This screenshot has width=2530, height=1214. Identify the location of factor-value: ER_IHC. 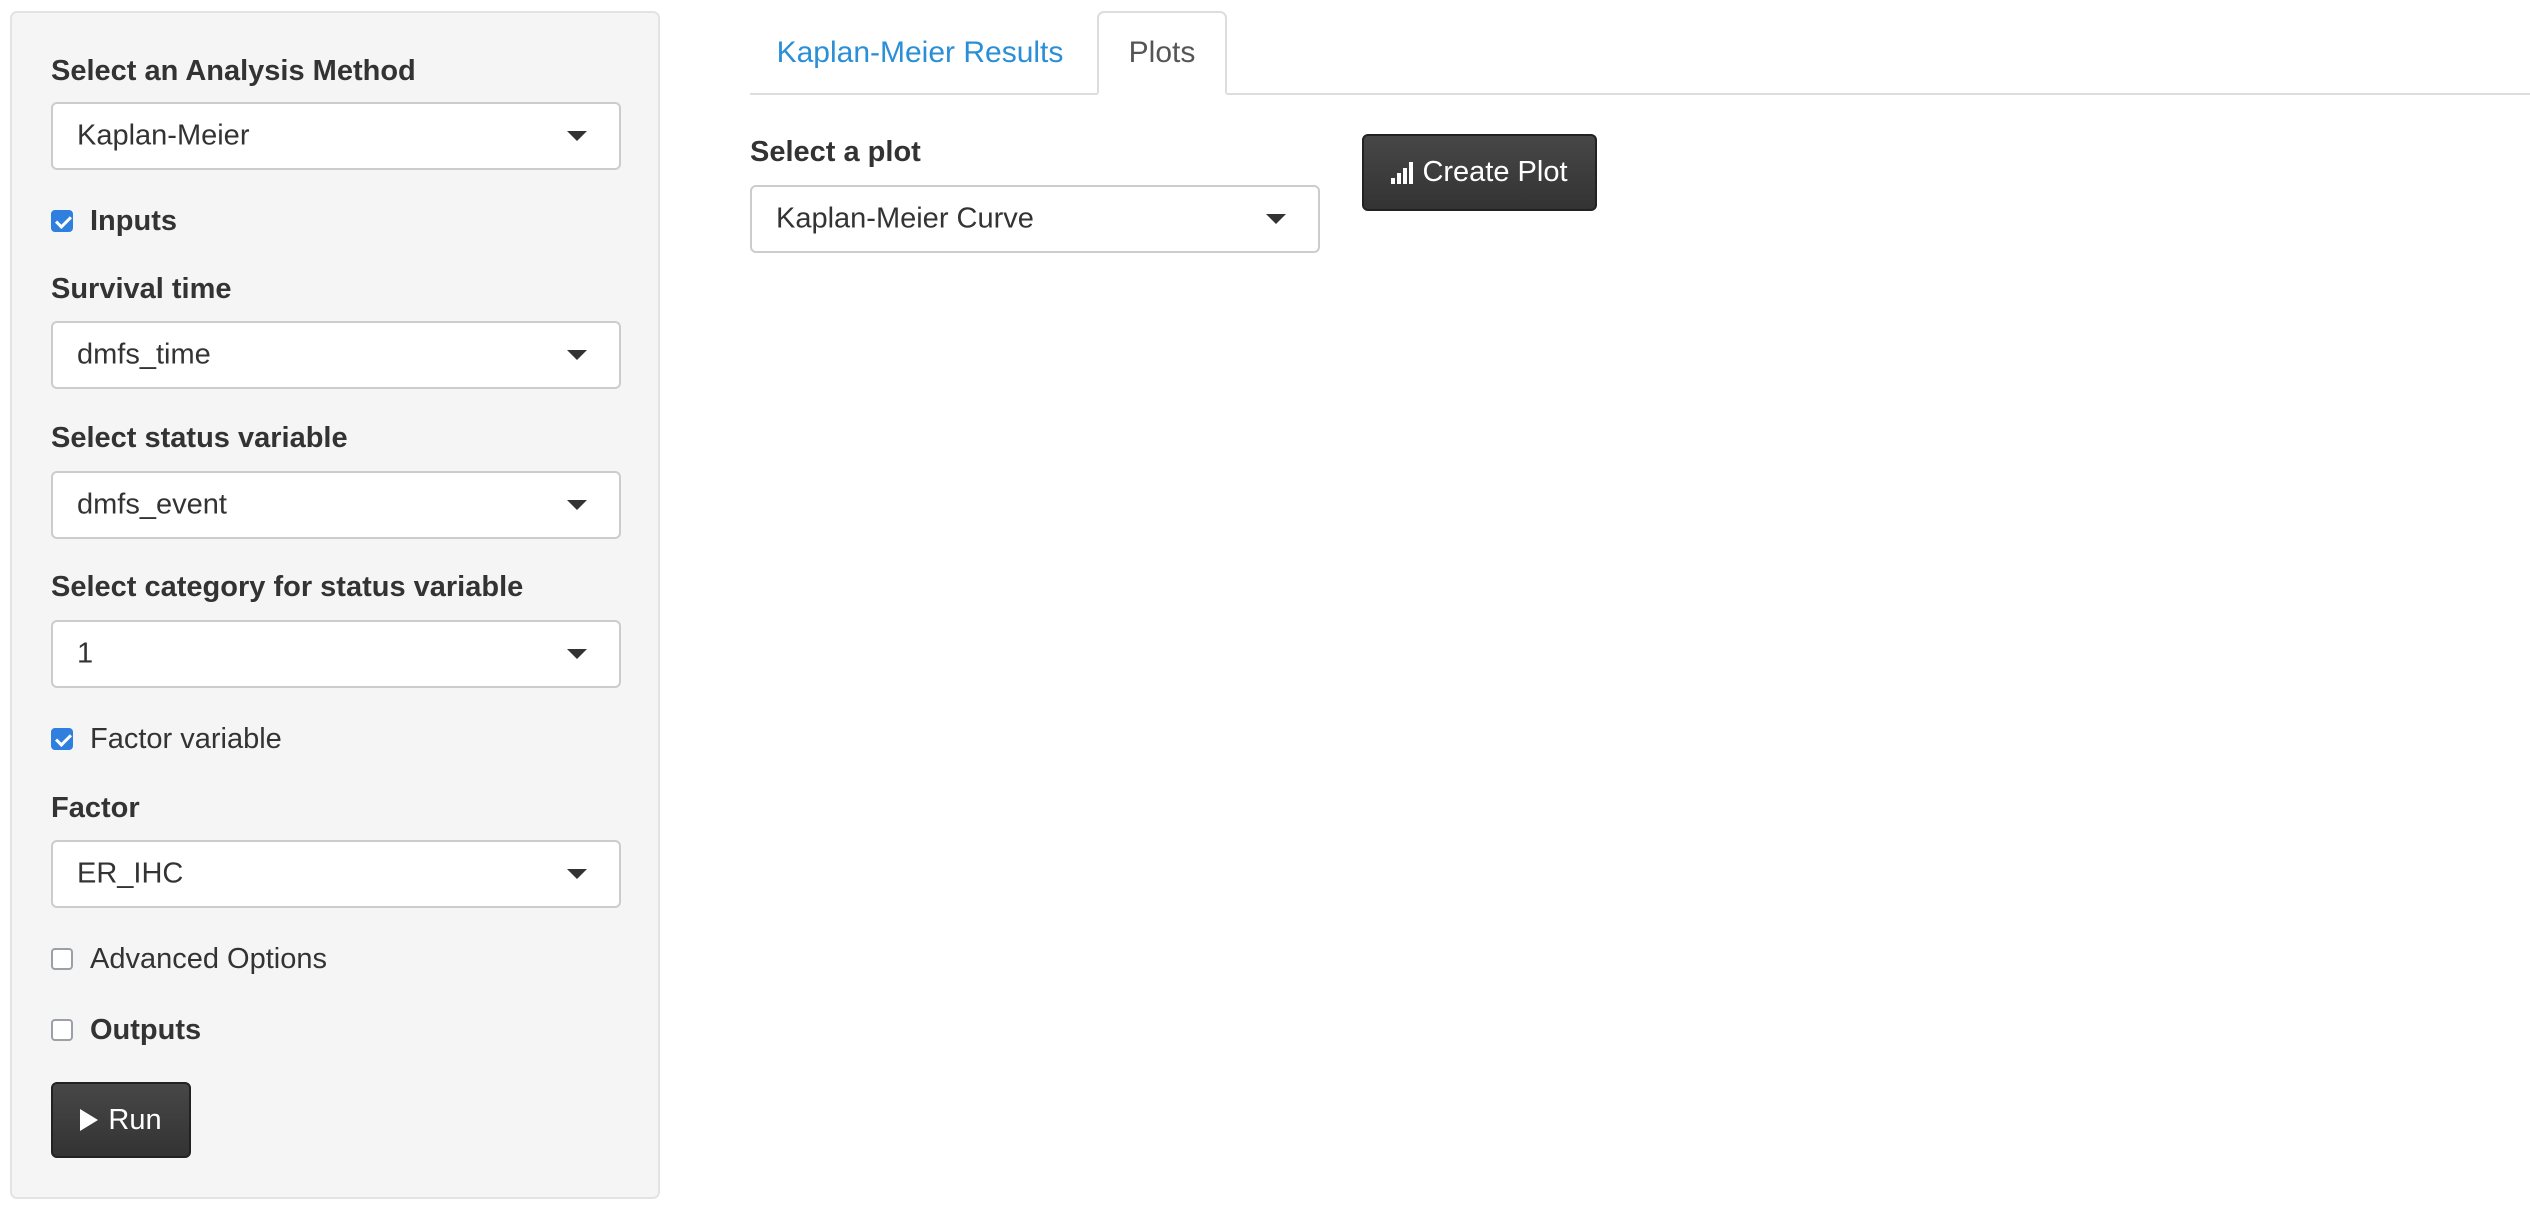
(130, 873).